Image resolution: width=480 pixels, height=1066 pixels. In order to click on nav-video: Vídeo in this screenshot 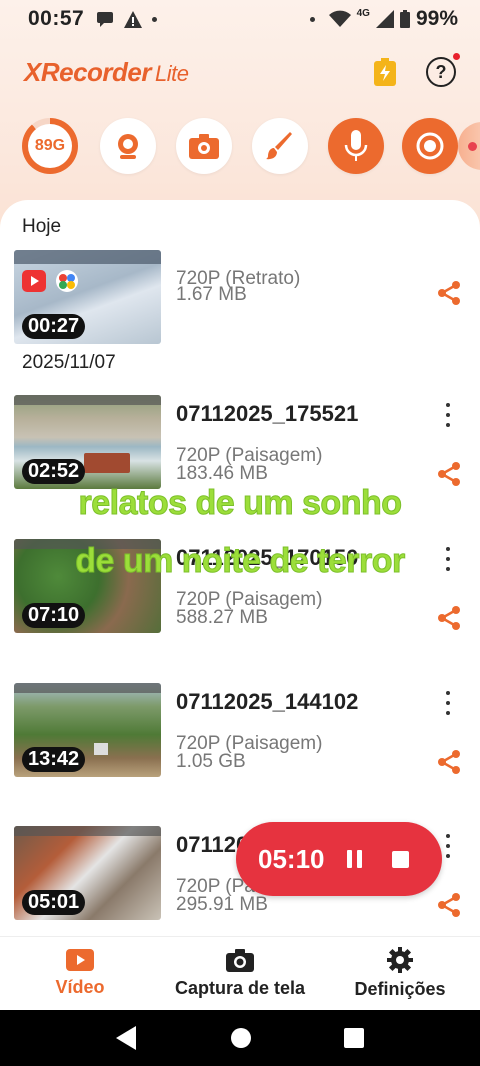, I will do `click(80, 973)`.